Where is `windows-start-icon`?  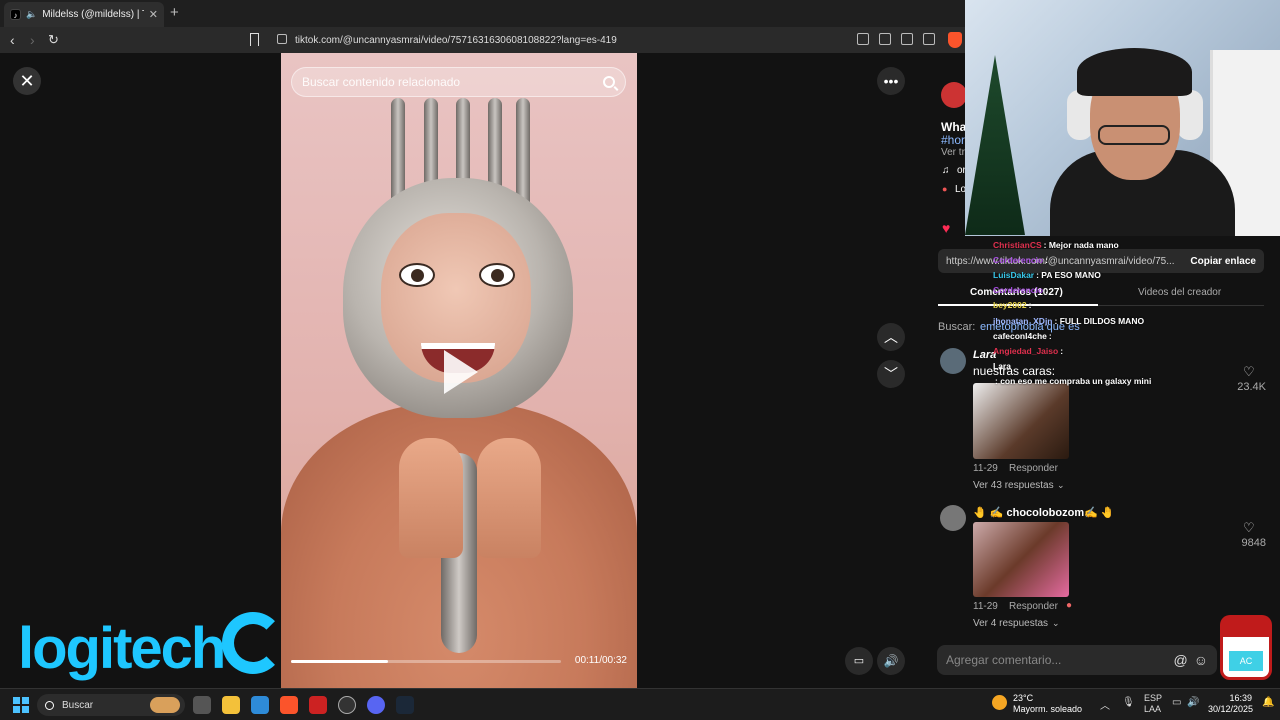 windows-start-icon is located at coordinates (21, 705).